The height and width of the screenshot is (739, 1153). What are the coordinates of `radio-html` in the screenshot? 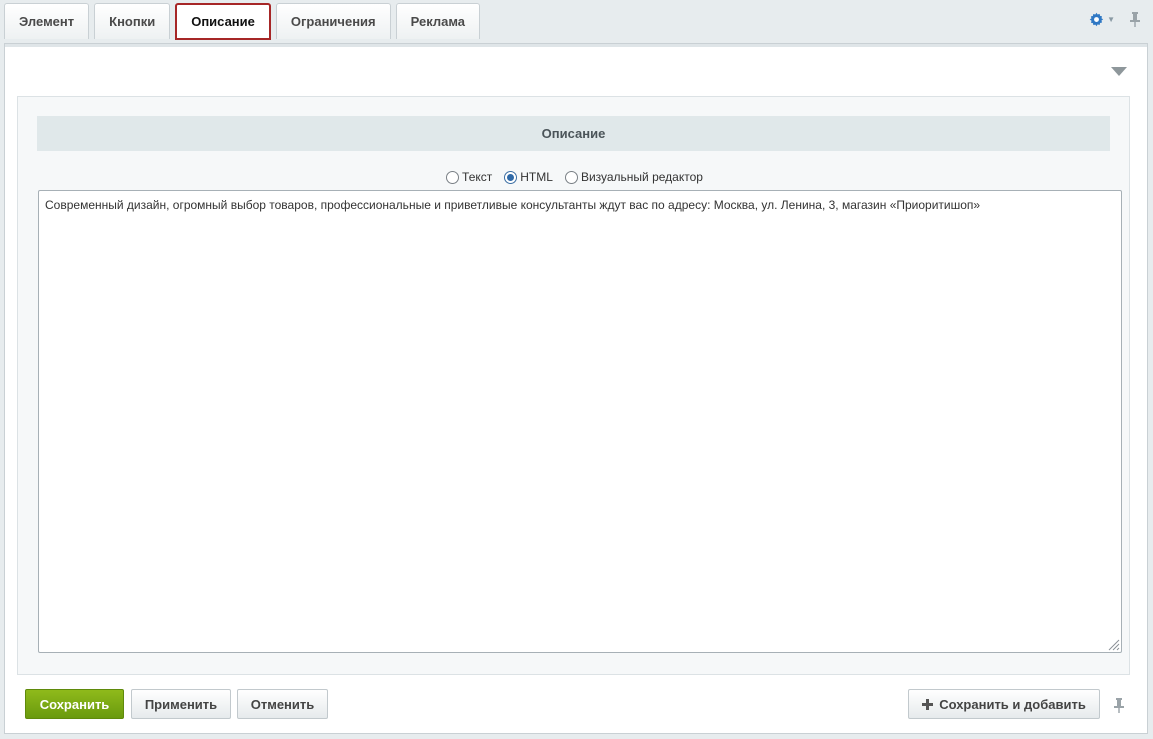 It's located at (511, 177).